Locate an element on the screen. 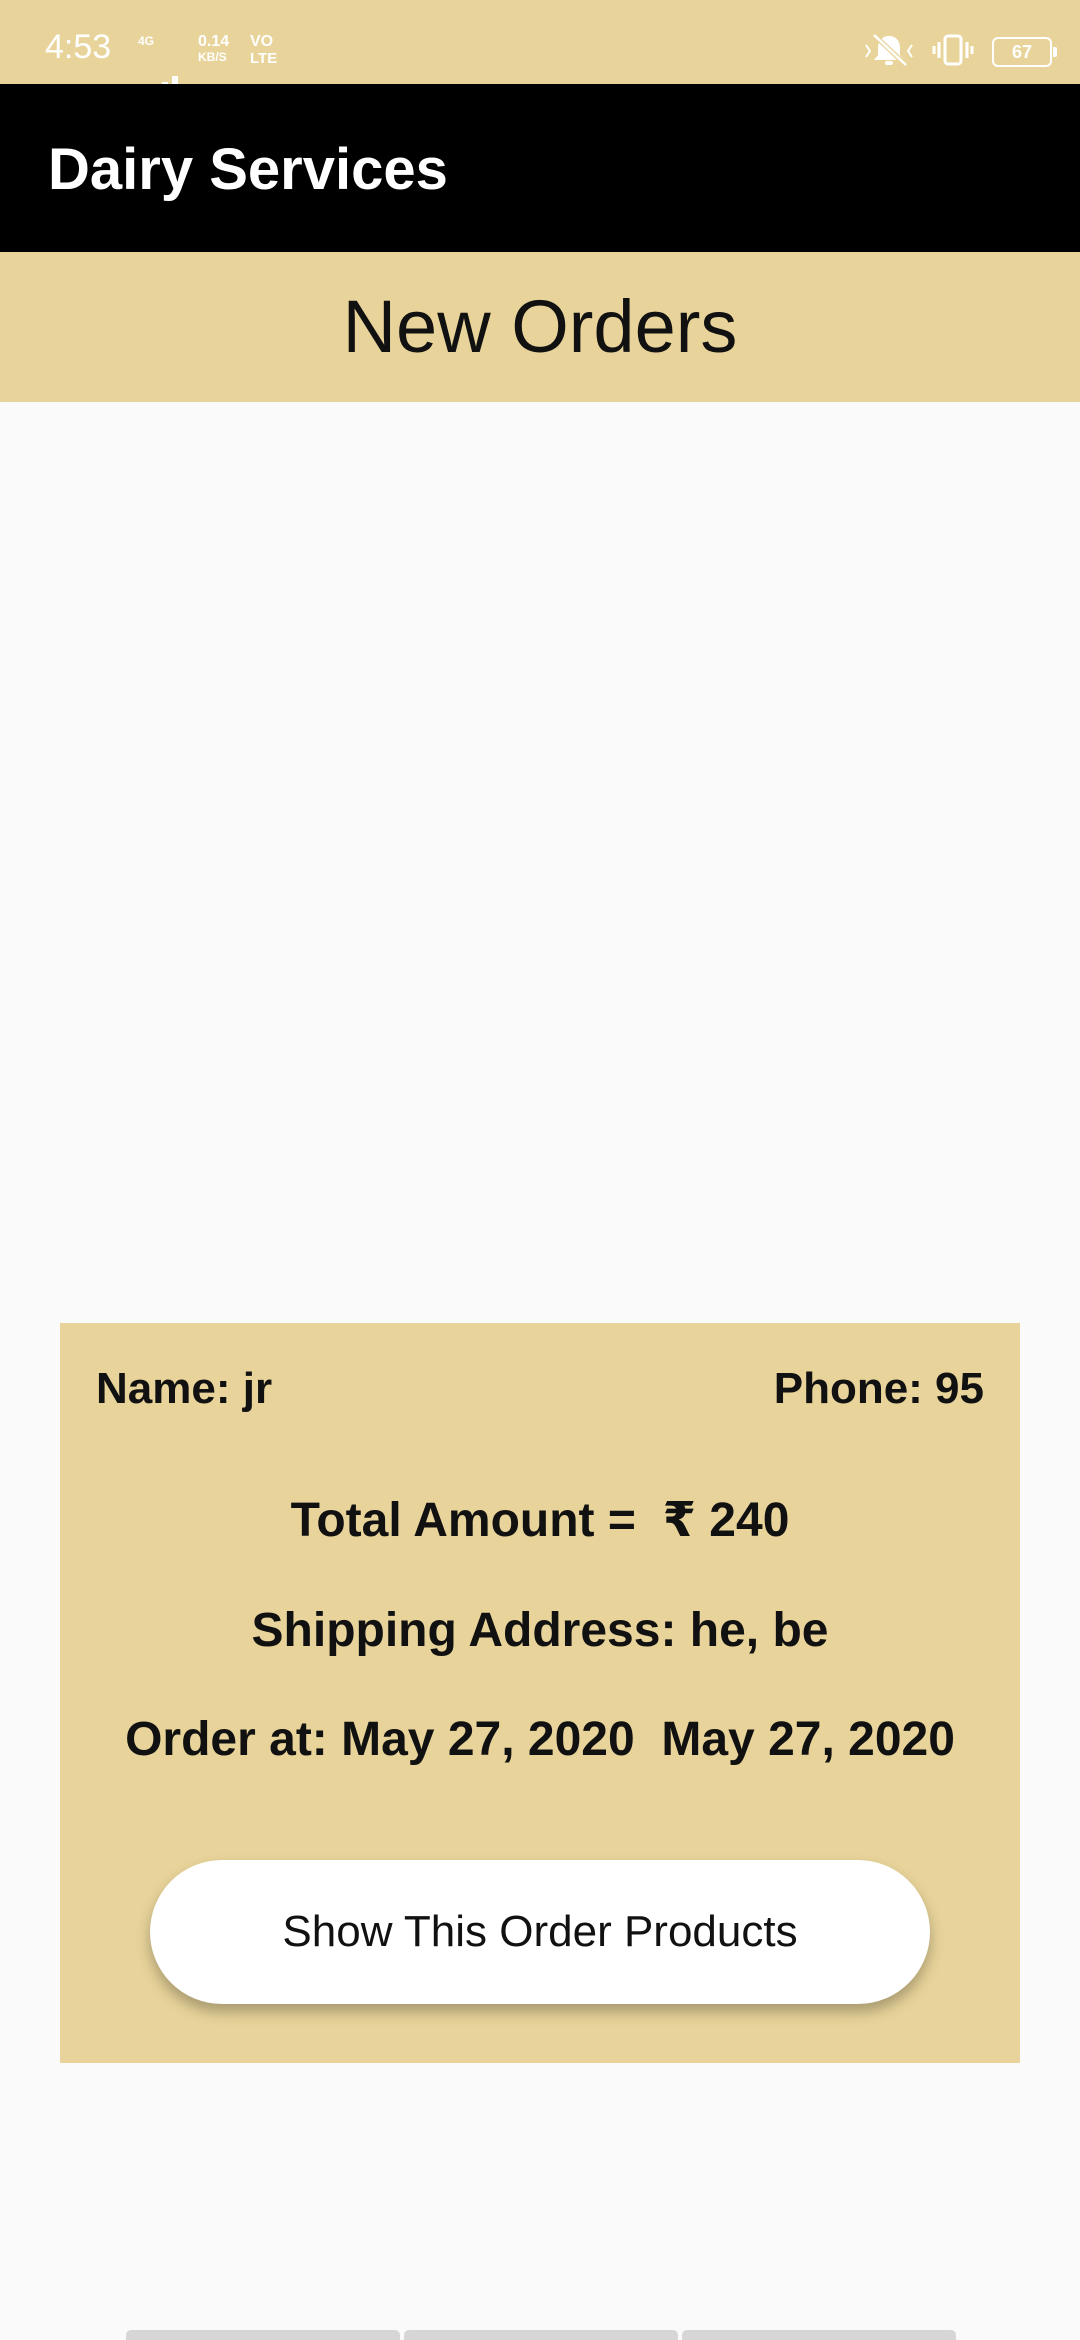 The height and width of the screenshot is (2340, 1080). app-bar: Dairy Services is located at coordinates (540, 168).